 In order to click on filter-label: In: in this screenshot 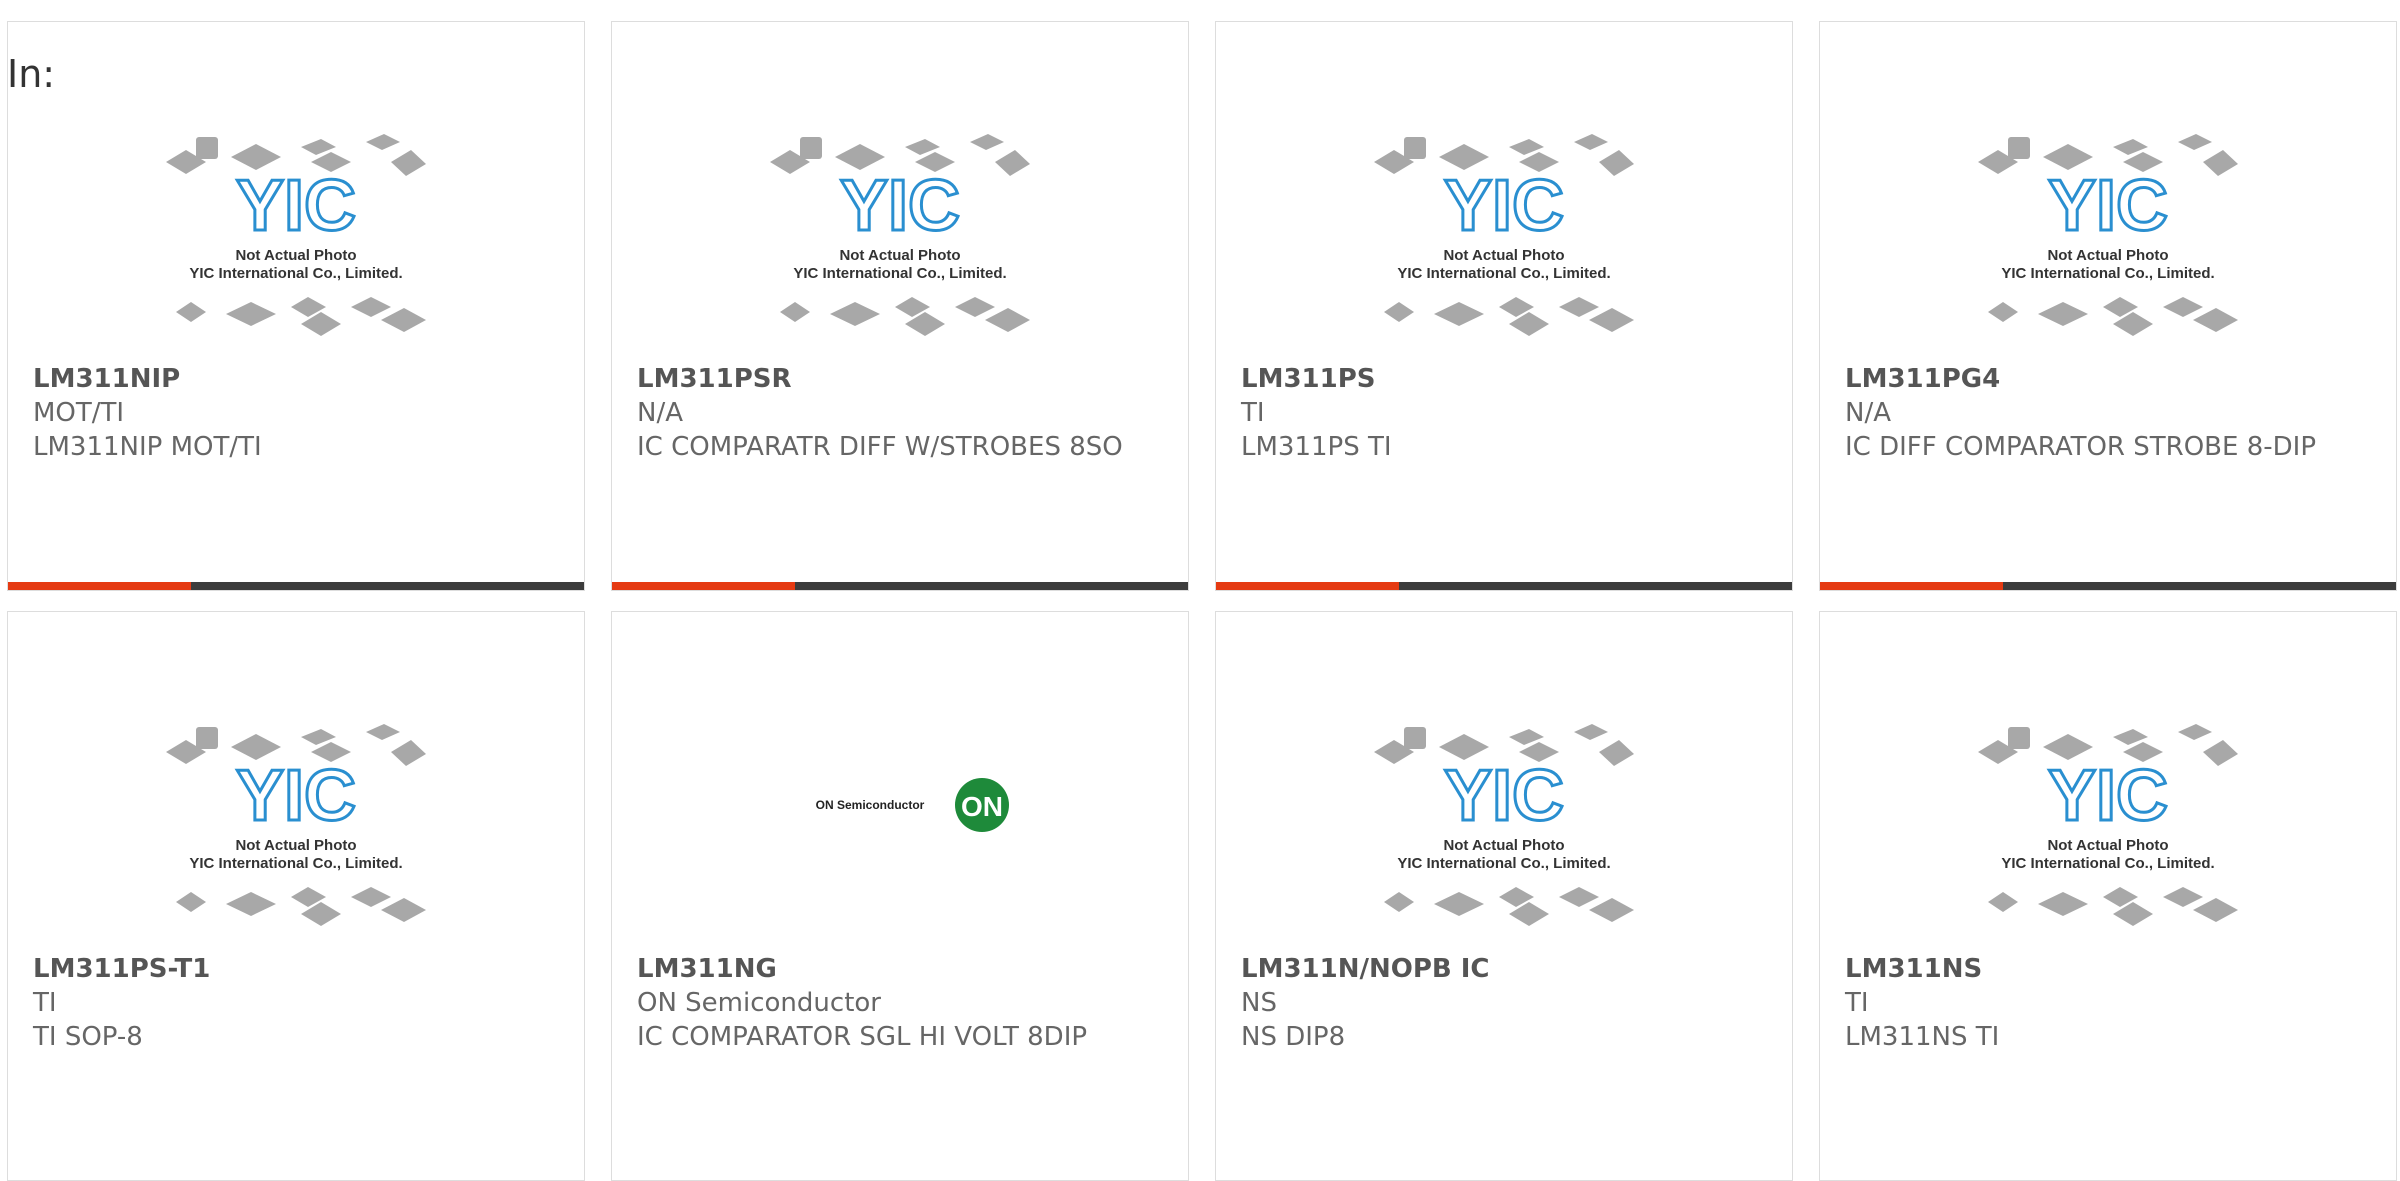, I will do `click(31, 74)`.